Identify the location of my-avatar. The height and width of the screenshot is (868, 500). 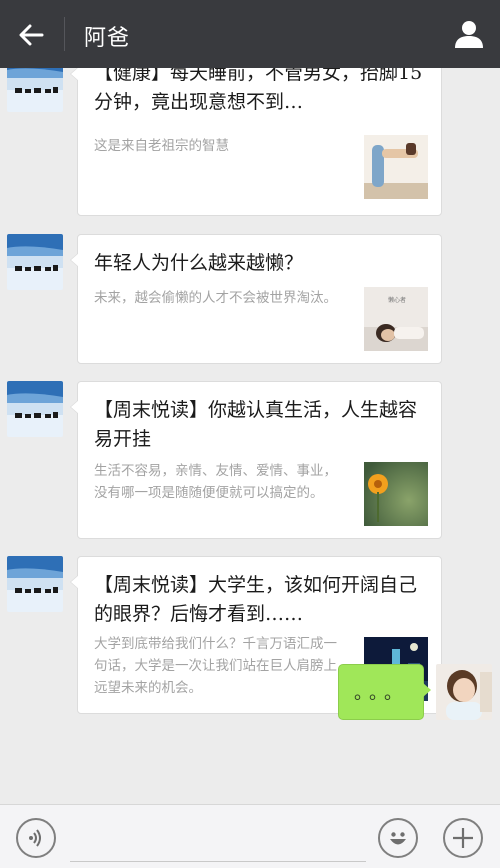
(464, 692).